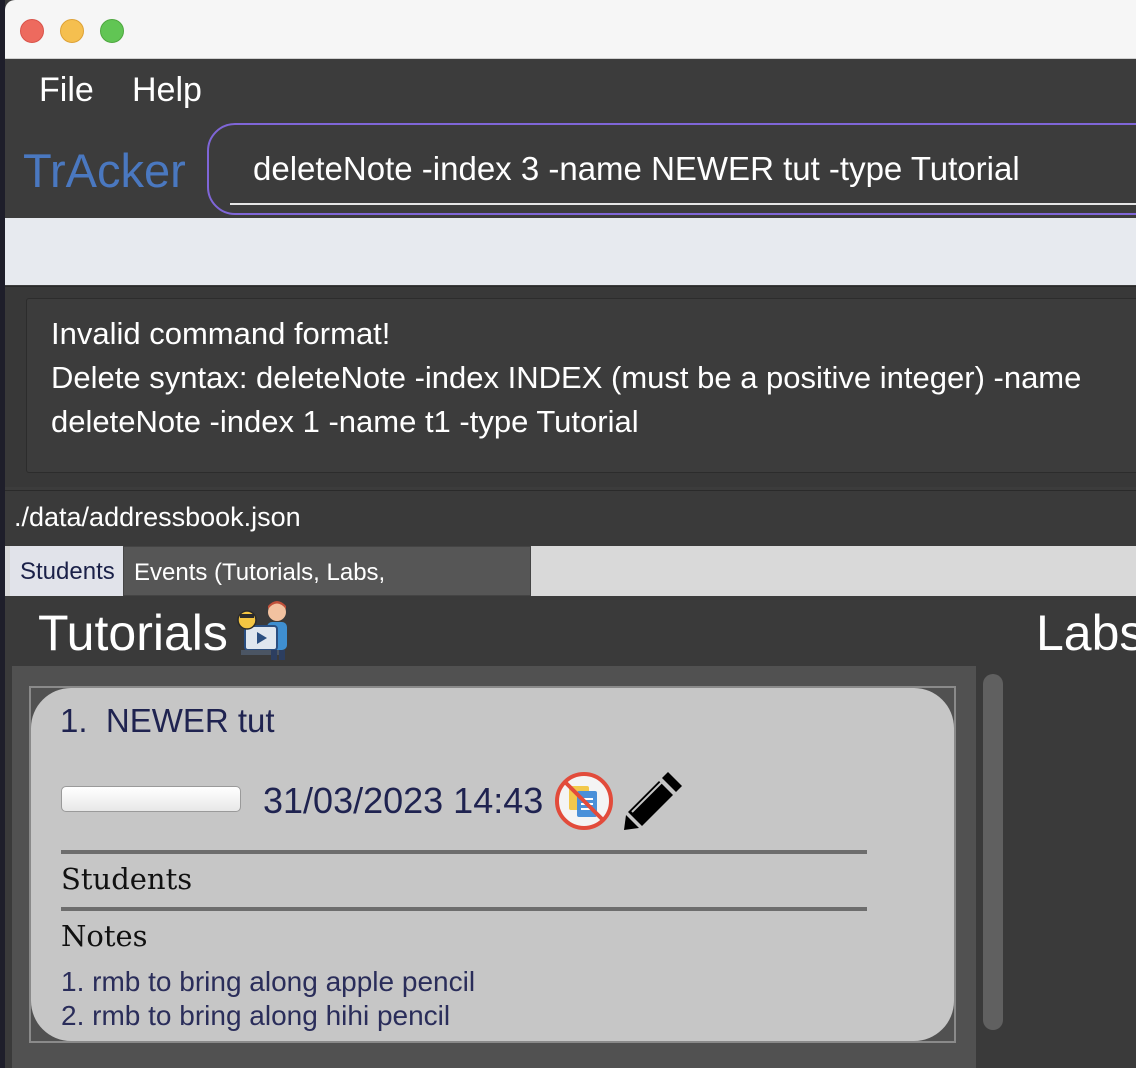 The height and width of the screenshot is (1068, 1136). I want to click on title-bar, so click(570, 29).